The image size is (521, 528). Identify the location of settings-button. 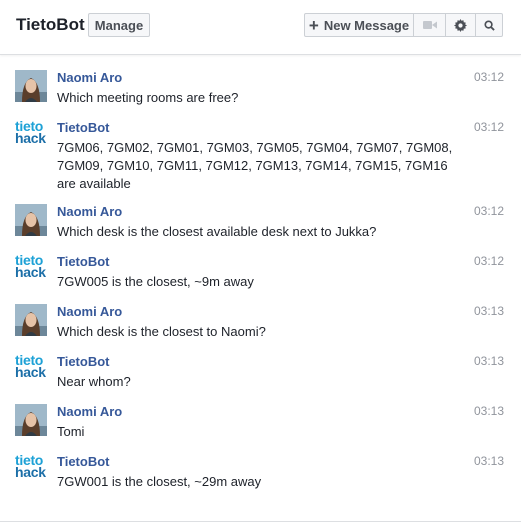
(461, 25).